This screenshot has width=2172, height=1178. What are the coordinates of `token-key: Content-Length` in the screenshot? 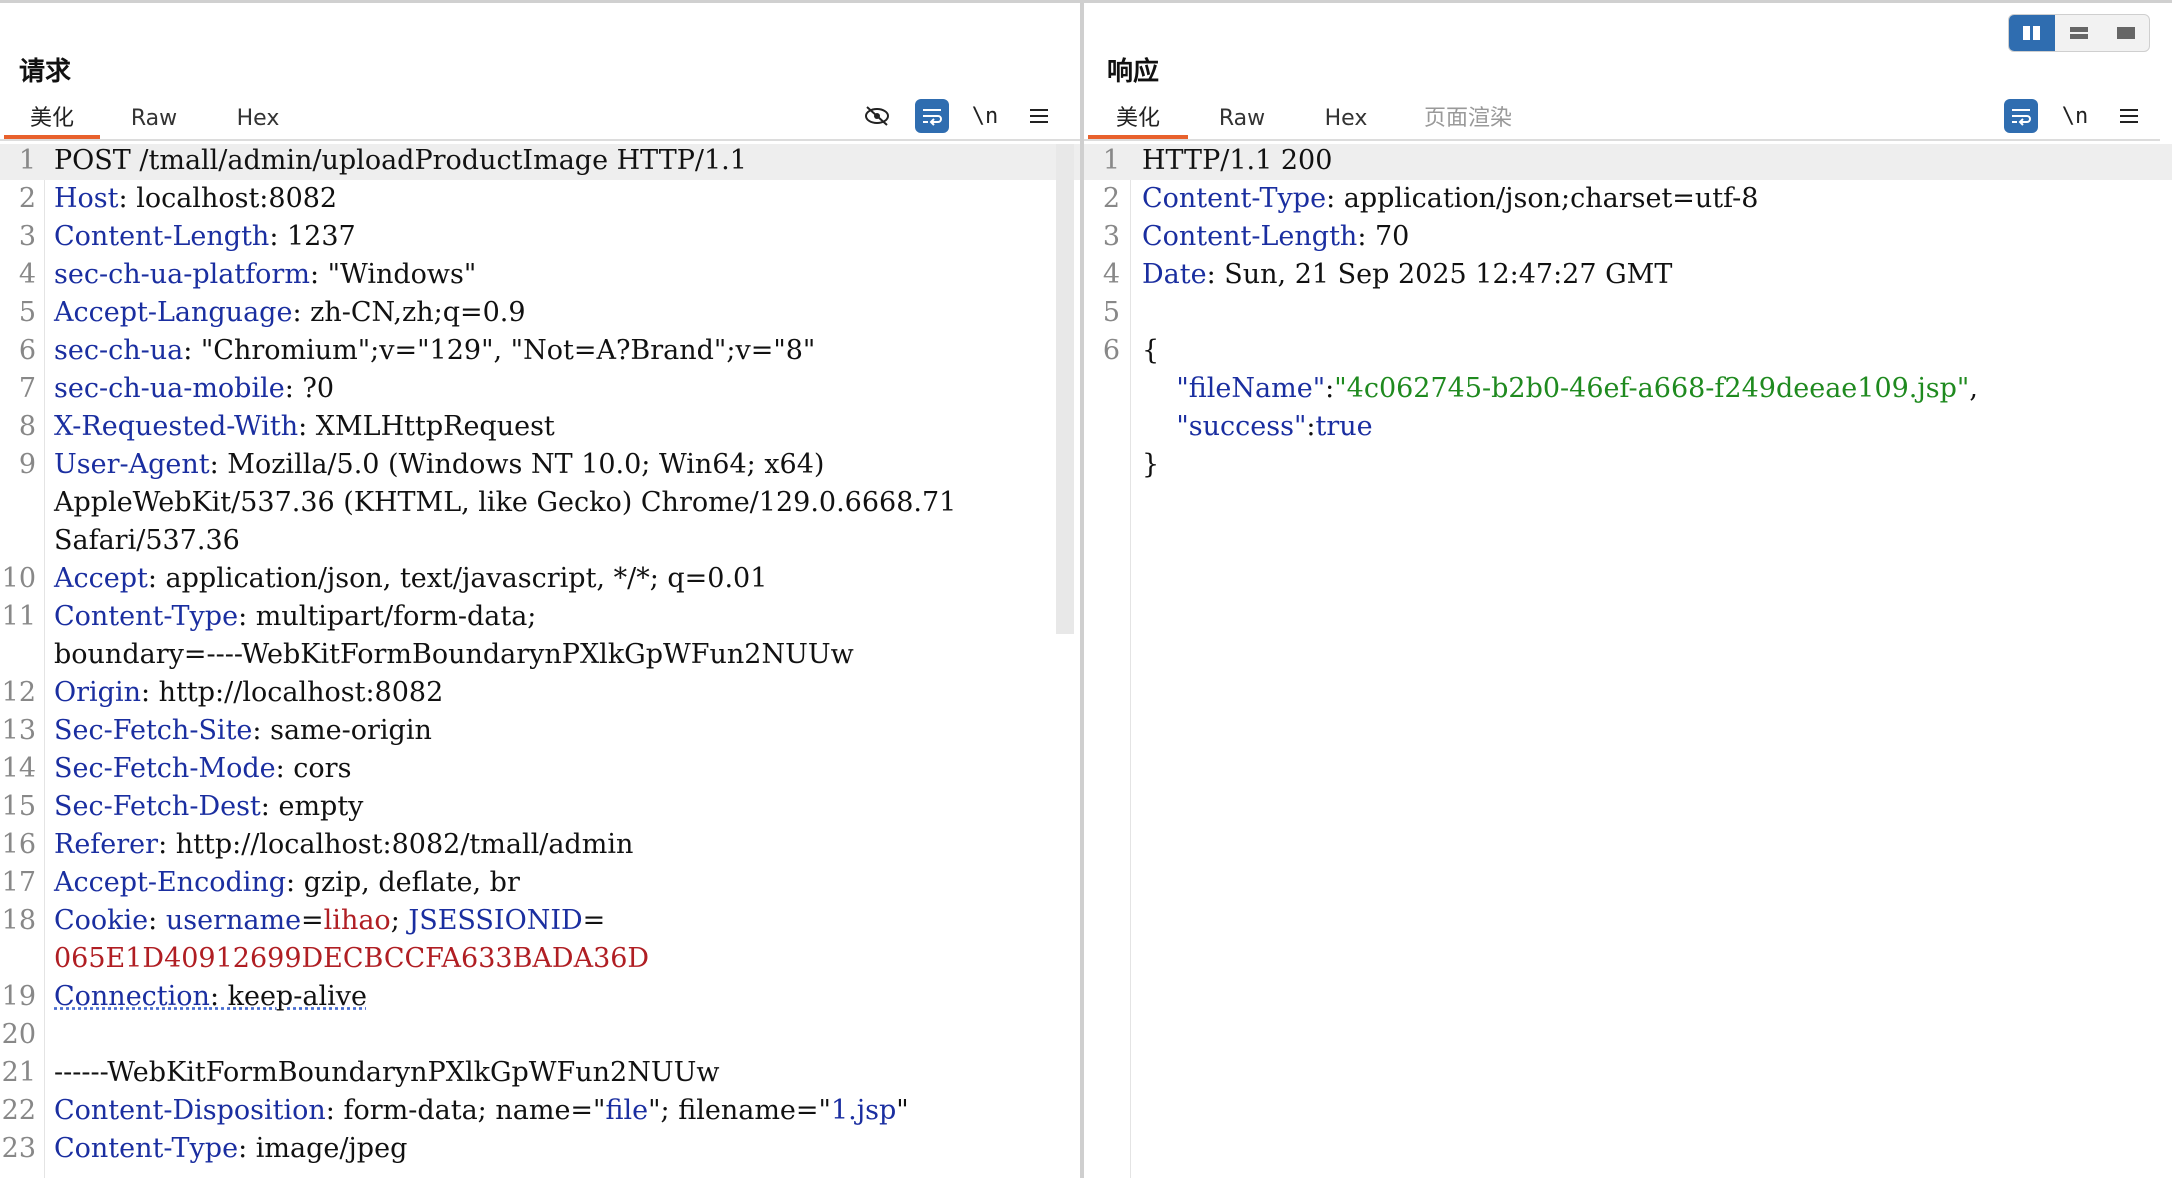 It's located at (162, 236).